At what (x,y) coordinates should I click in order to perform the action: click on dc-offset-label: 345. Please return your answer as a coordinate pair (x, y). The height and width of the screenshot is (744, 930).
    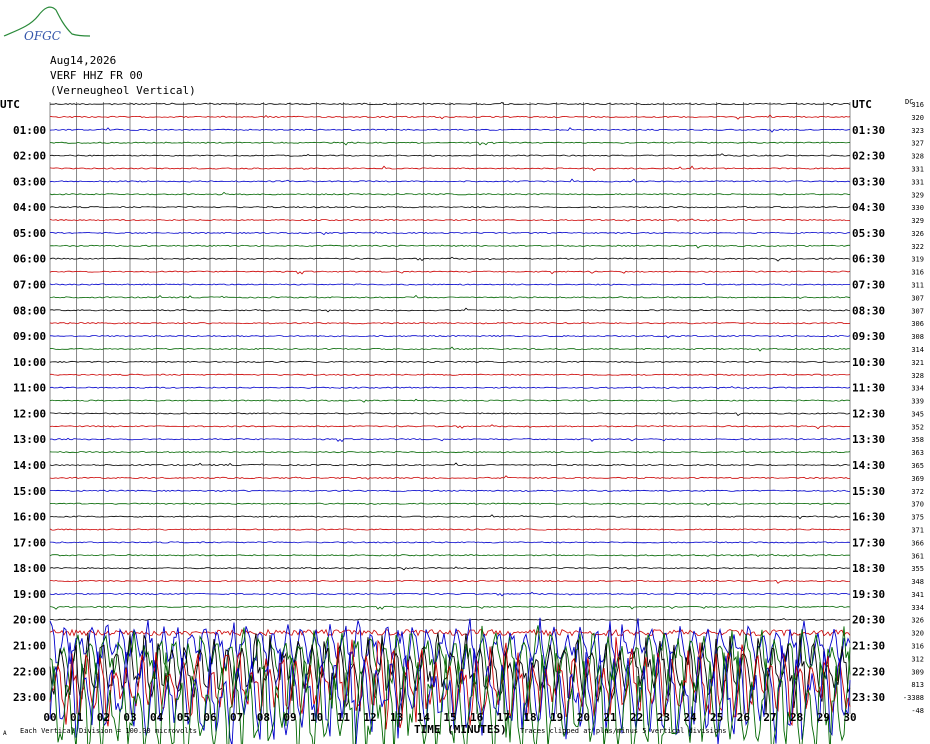
    Looking at the image, I should click on (917, 414).